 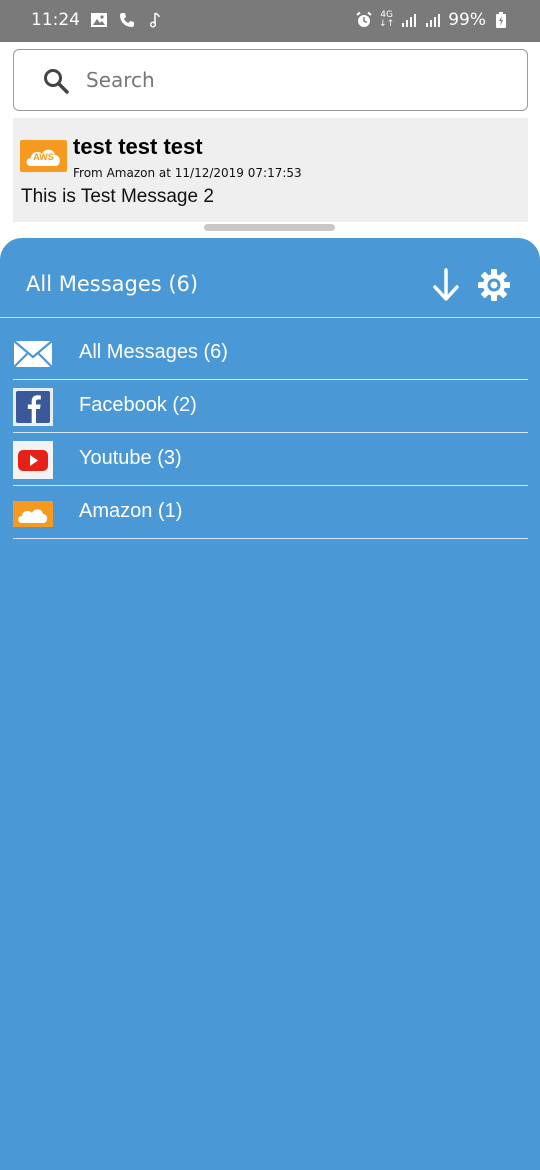 What do you see at coordinates (446, 285) in the screenshot?
I see `download-arrow-icon` at bounding box center [446, 285].